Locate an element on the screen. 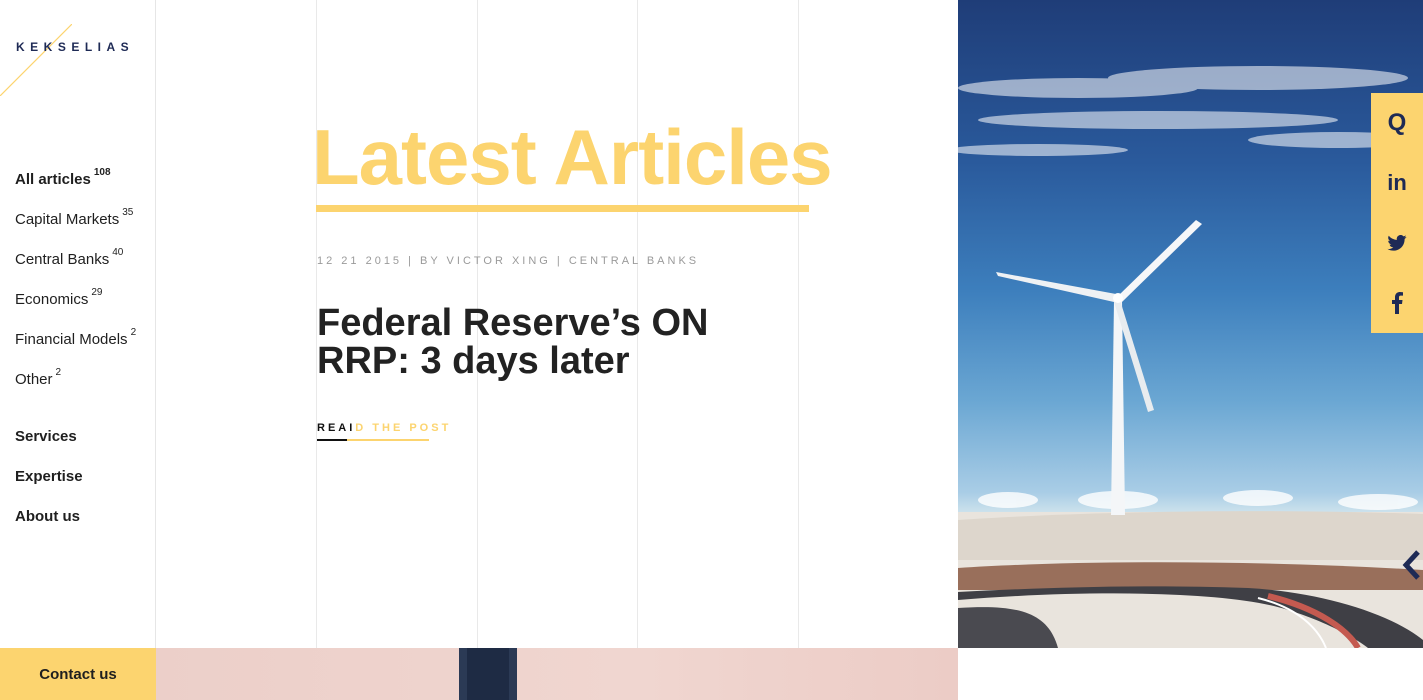  category-label: Economics is located at coordinates (52, 299).